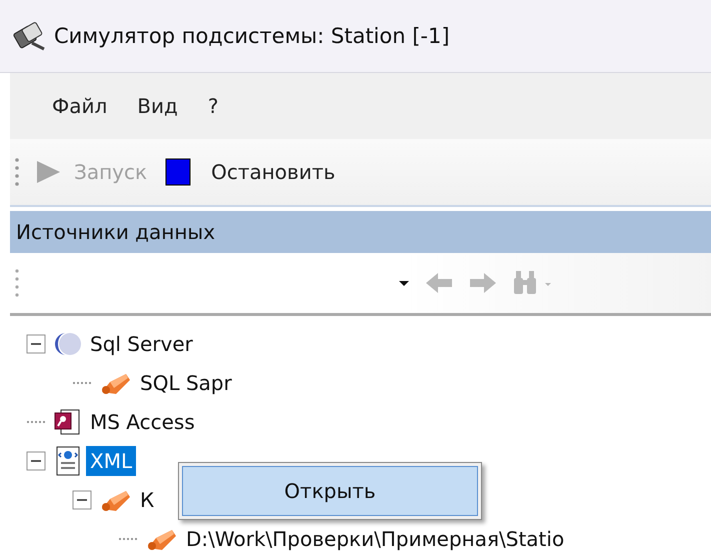 This screenshot has width=711, height=556. I want to click on menu-item: ?, so click(213, 106).